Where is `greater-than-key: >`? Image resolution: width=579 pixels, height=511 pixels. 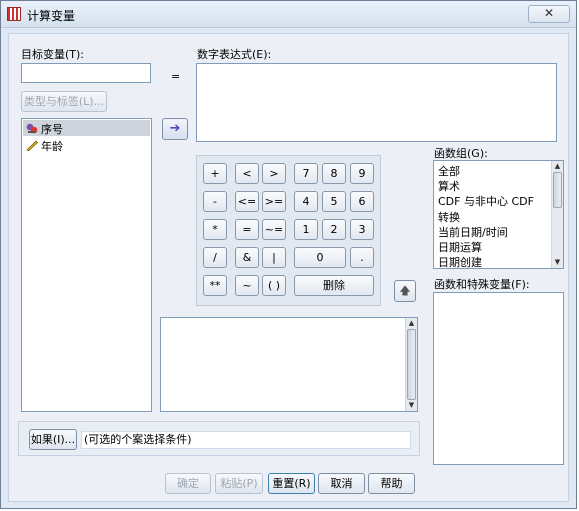 greater-than-key: > is located at coordinates (274, 173).